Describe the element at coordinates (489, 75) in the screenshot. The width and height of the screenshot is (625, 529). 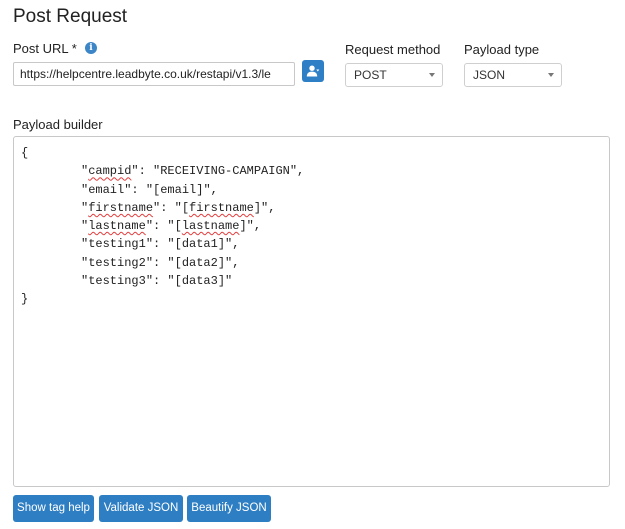
I see `payload-type-value: JSON` at that location.